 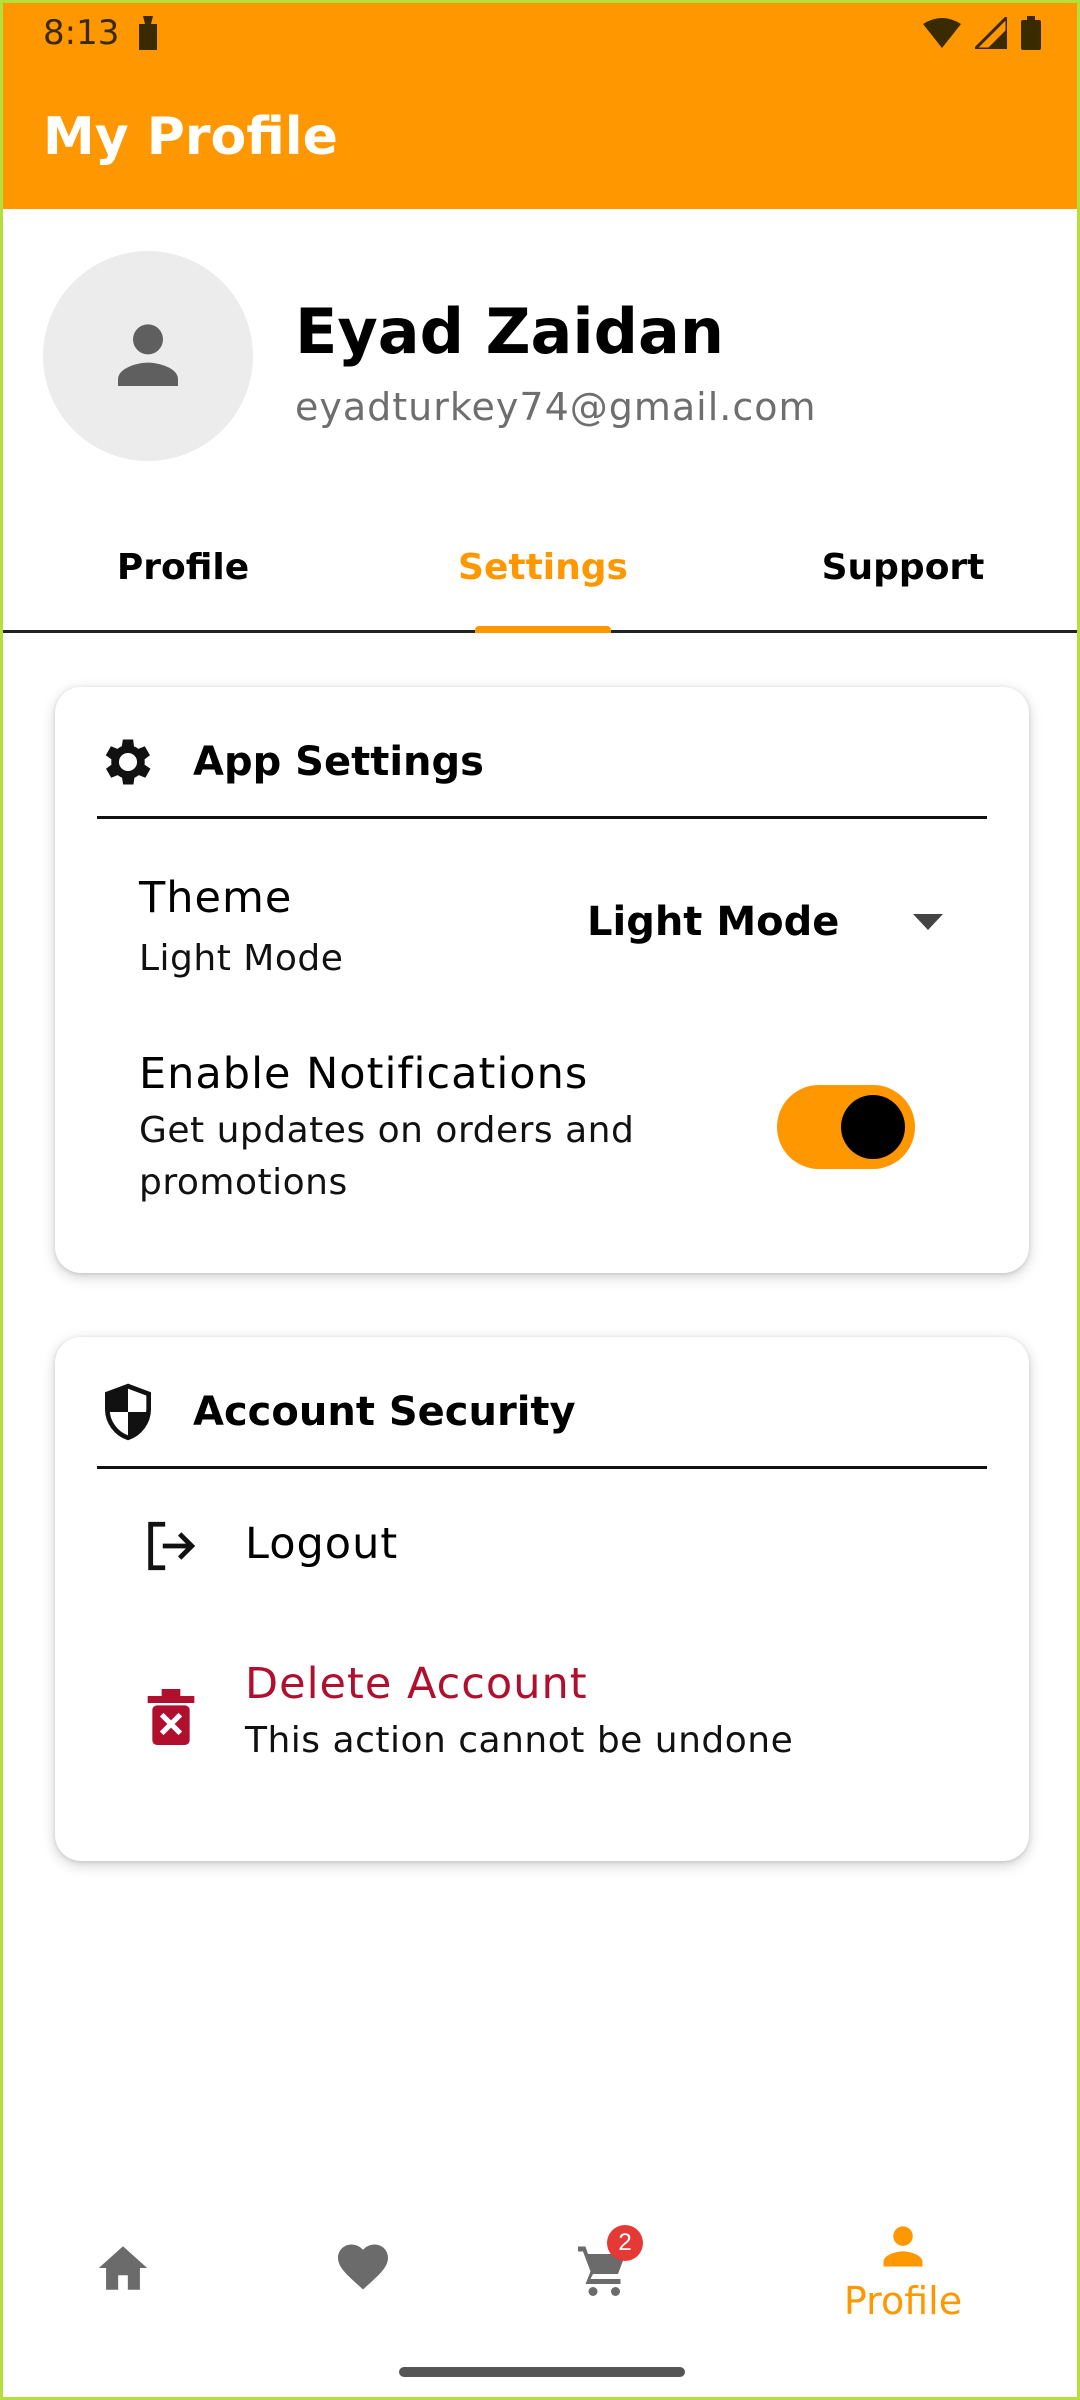 What do you see at coordinates (128, 1412) in the screenshot?
I see `shield-icon` at bounding box center [128, 1412].